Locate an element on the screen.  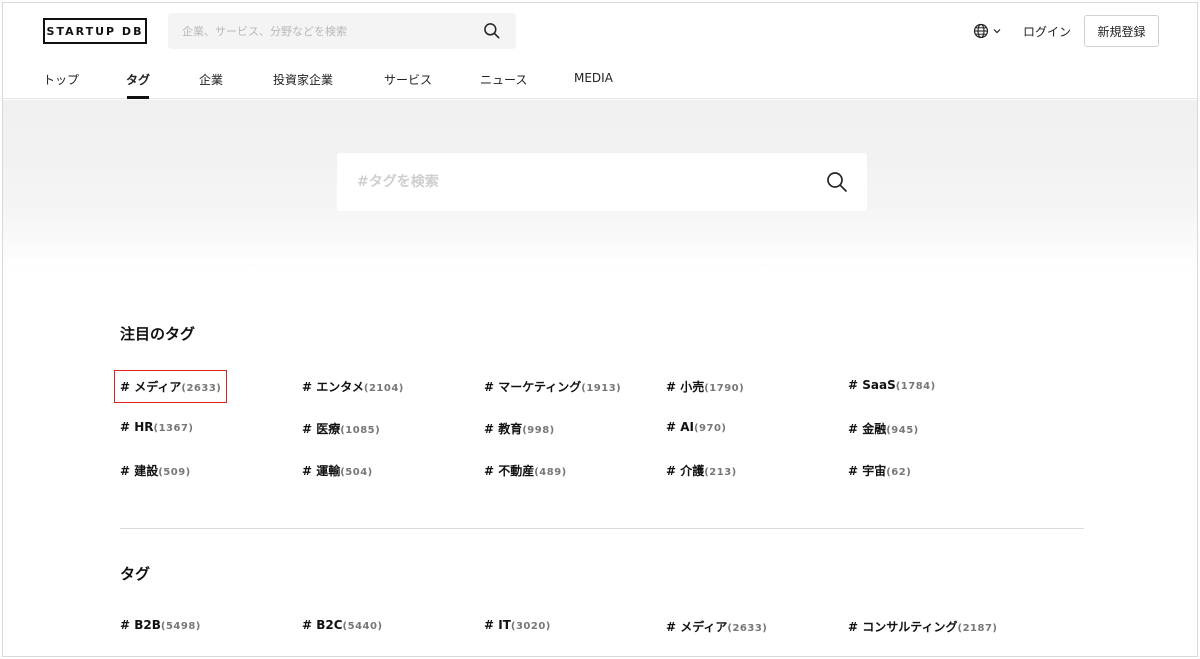
tag-item: # メディア(2633) is located at coordinates (716, 626).